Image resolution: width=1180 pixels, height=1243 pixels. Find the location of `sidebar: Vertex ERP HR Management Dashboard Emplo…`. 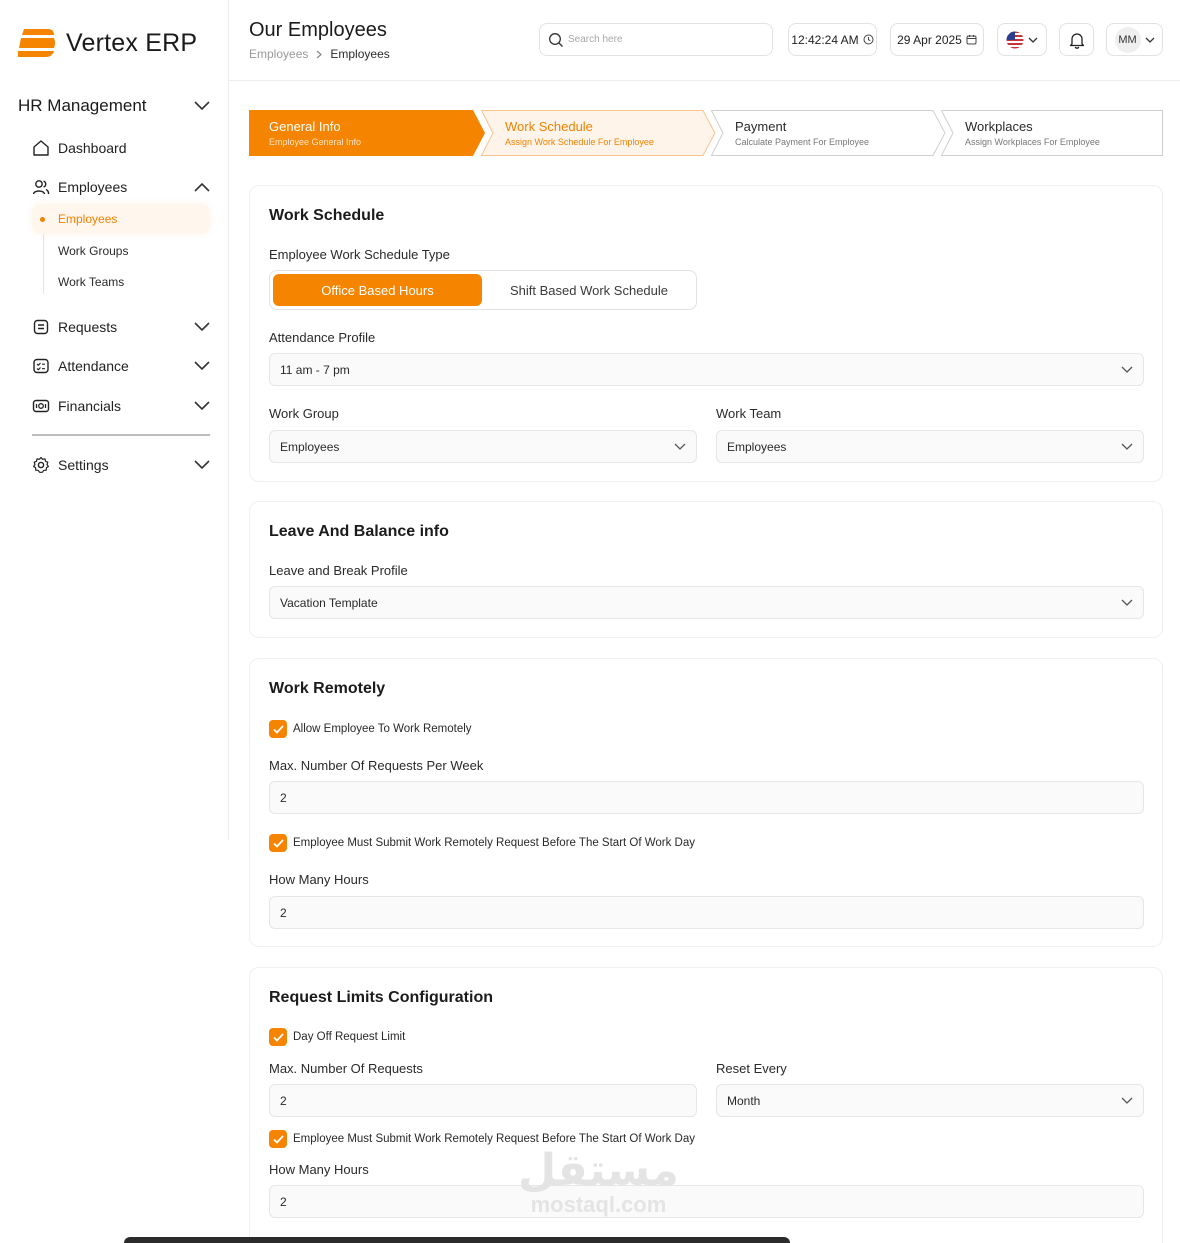

sidebar: Vertex ERP HR Management Dashboard Emplo… is located at coordinates (114, 420).